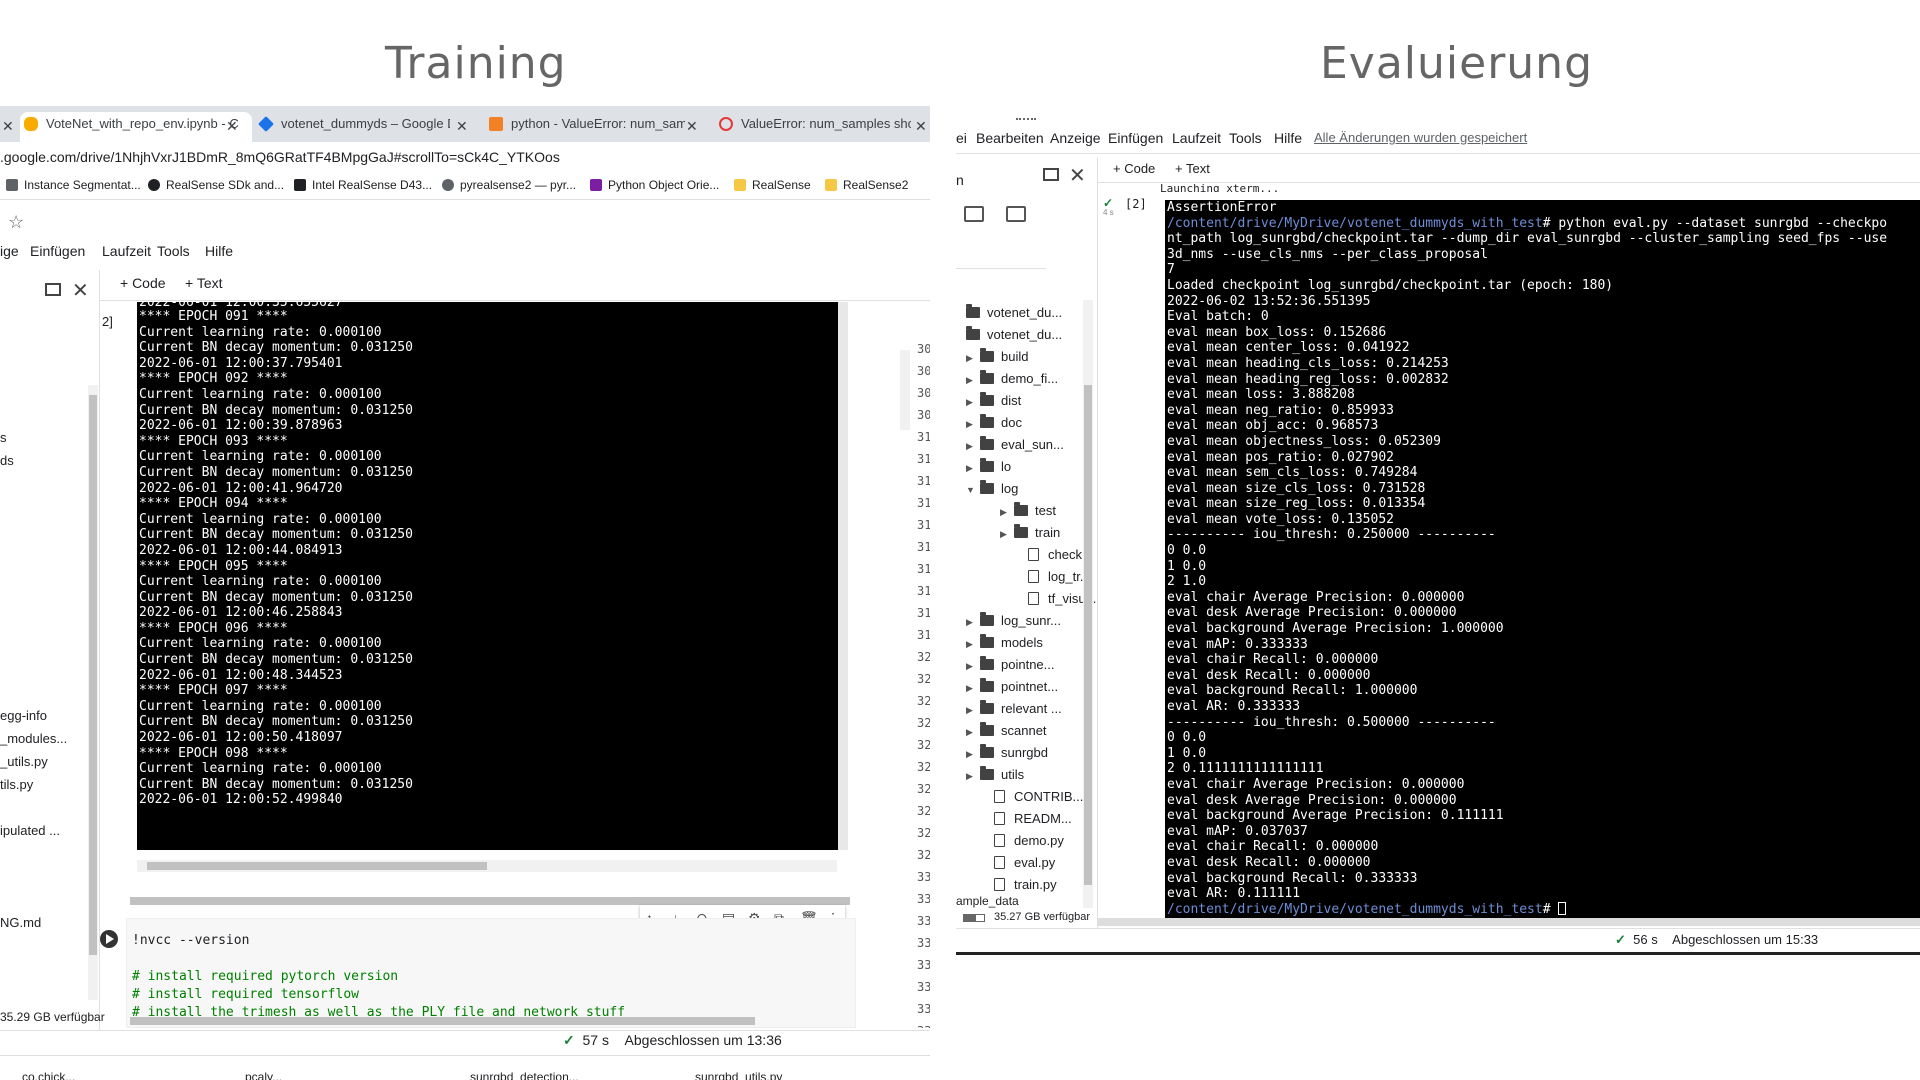  Describe the element at coordinates (1051, 174) in the screenshot. I see `window-icon` at that location.